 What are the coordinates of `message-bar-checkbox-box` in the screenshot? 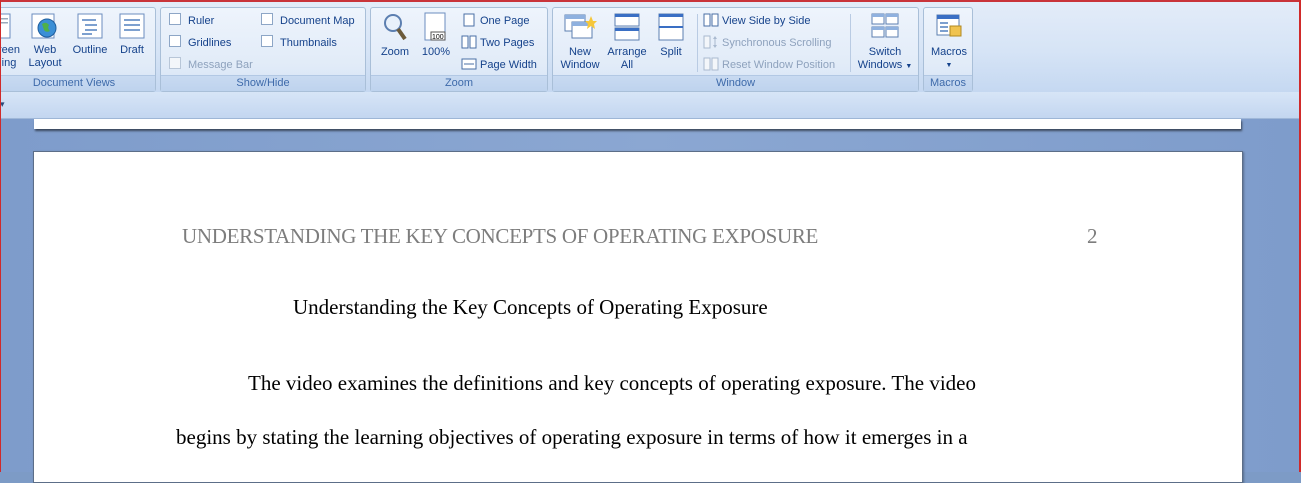 It's located at (175, 63).